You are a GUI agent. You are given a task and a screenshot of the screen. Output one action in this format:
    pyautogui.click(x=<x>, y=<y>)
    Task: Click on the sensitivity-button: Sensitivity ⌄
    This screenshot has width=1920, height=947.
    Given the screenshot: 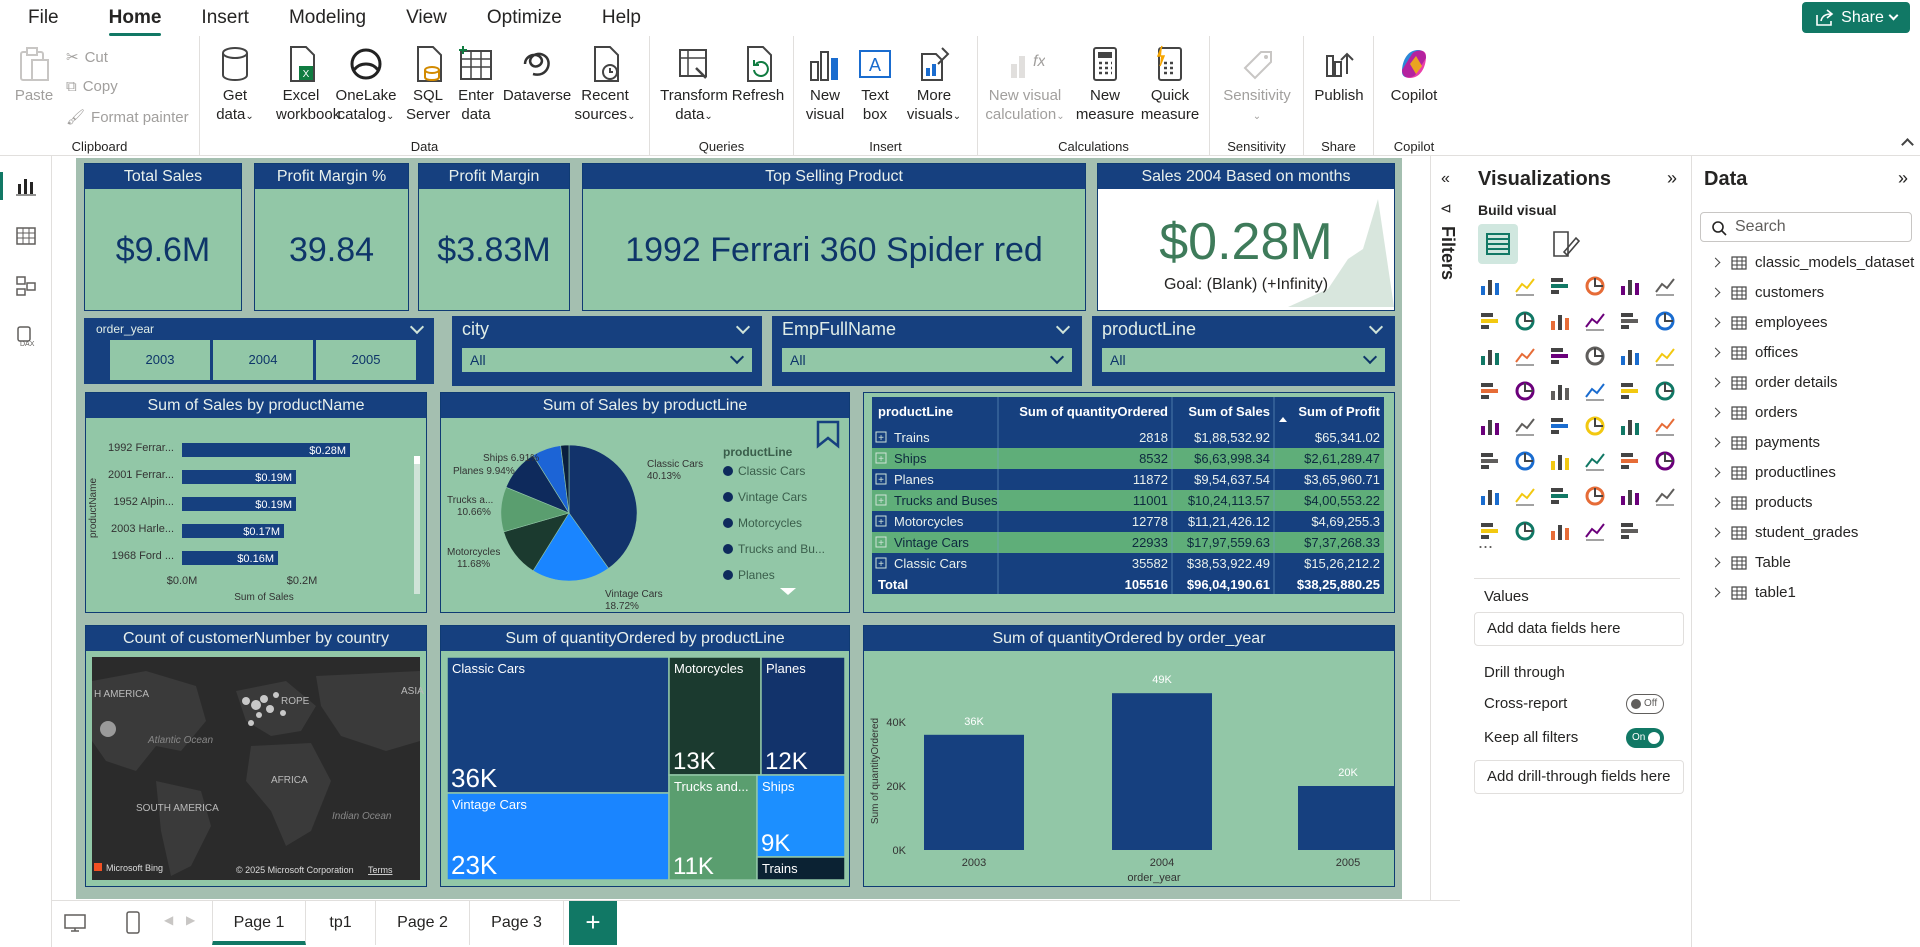 What is the action you would take?
    pyautogui.click(x=1257, y=85)
    